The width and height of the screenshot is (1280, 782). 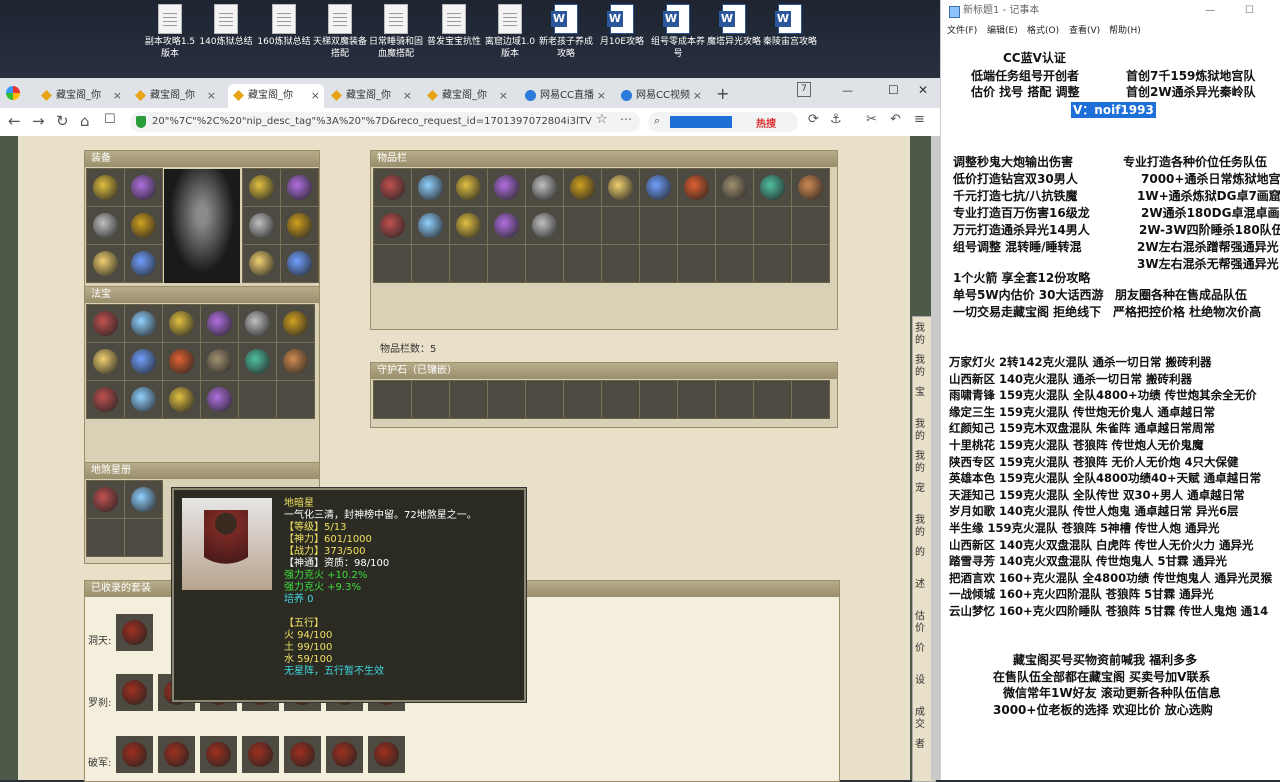 What do you see at coordinates (340, 32) in the screenshot?
I see `desktop-icon: 天梯双魔装备搭配` at bounding box center [340, 32].